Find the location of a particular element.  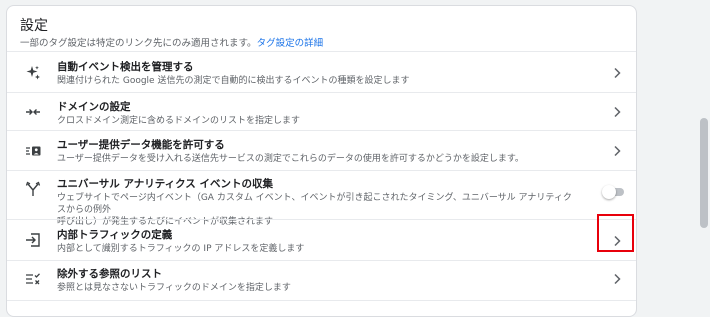

login-icon is located at coordinates (33, 240).